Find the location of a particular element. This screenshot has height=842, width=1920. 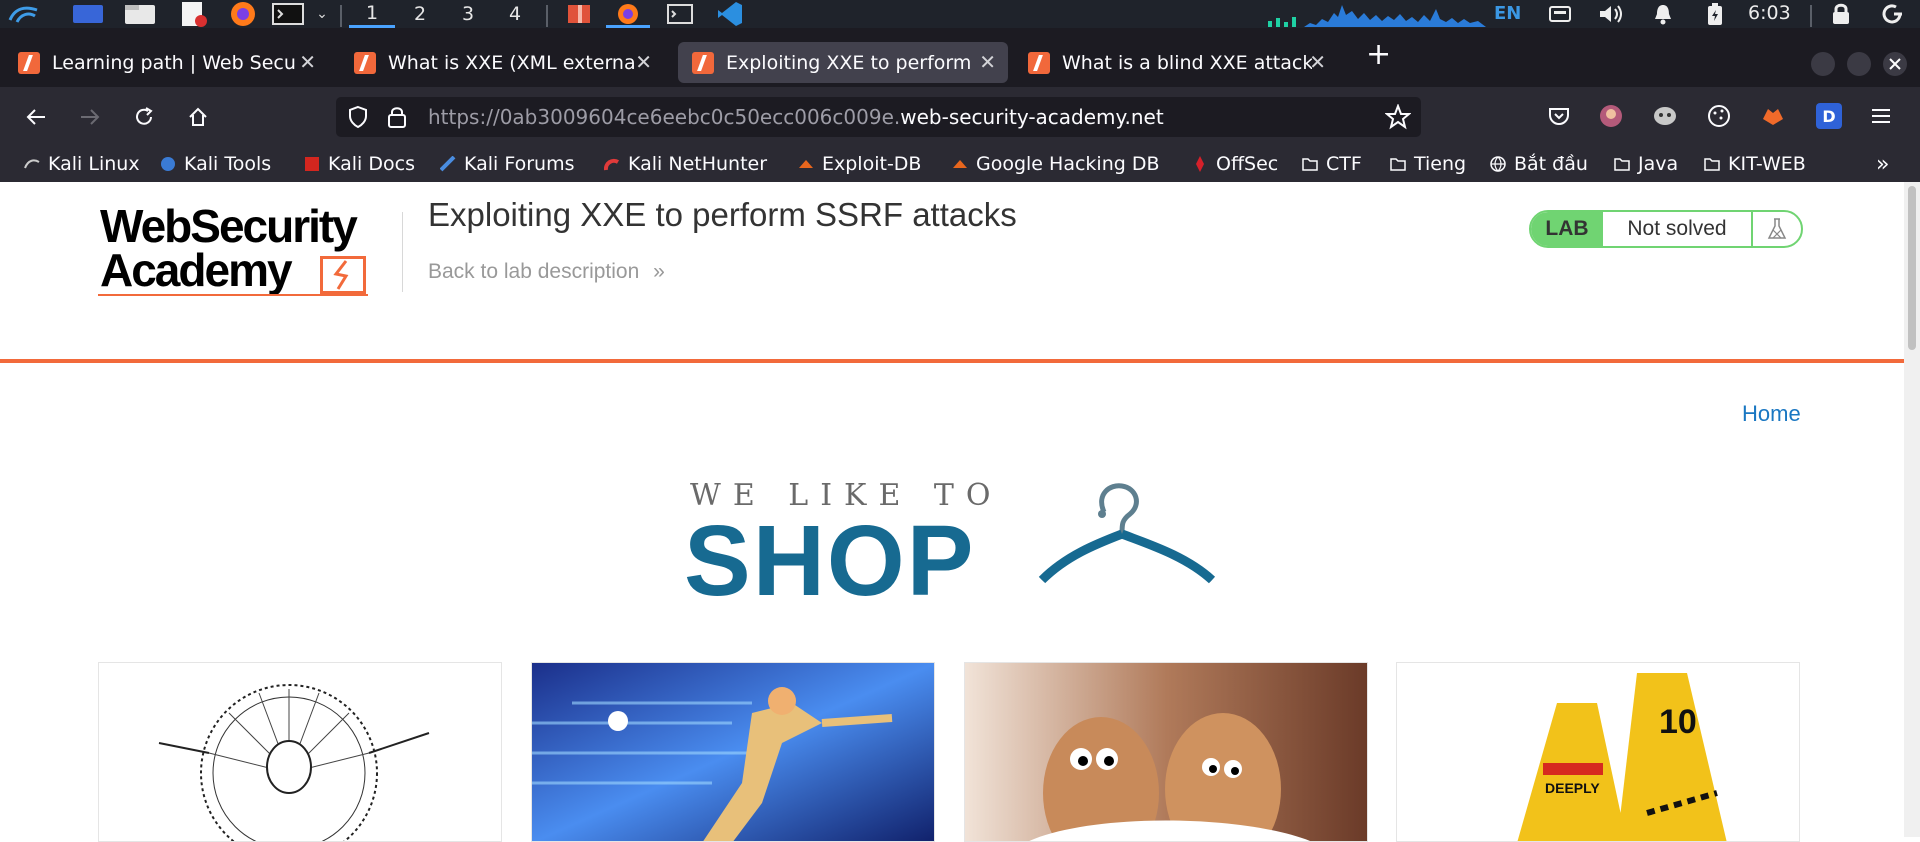

ghdb-icon is located at coordinates (960, 164).